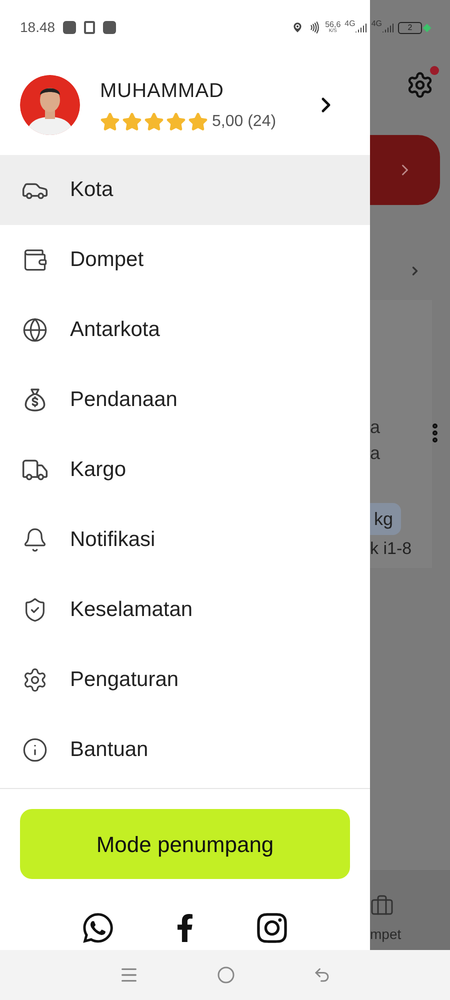 Image resolution: width=450 pixels, height=1000 pixels. I want to click on back-icon, so click(322, 975).